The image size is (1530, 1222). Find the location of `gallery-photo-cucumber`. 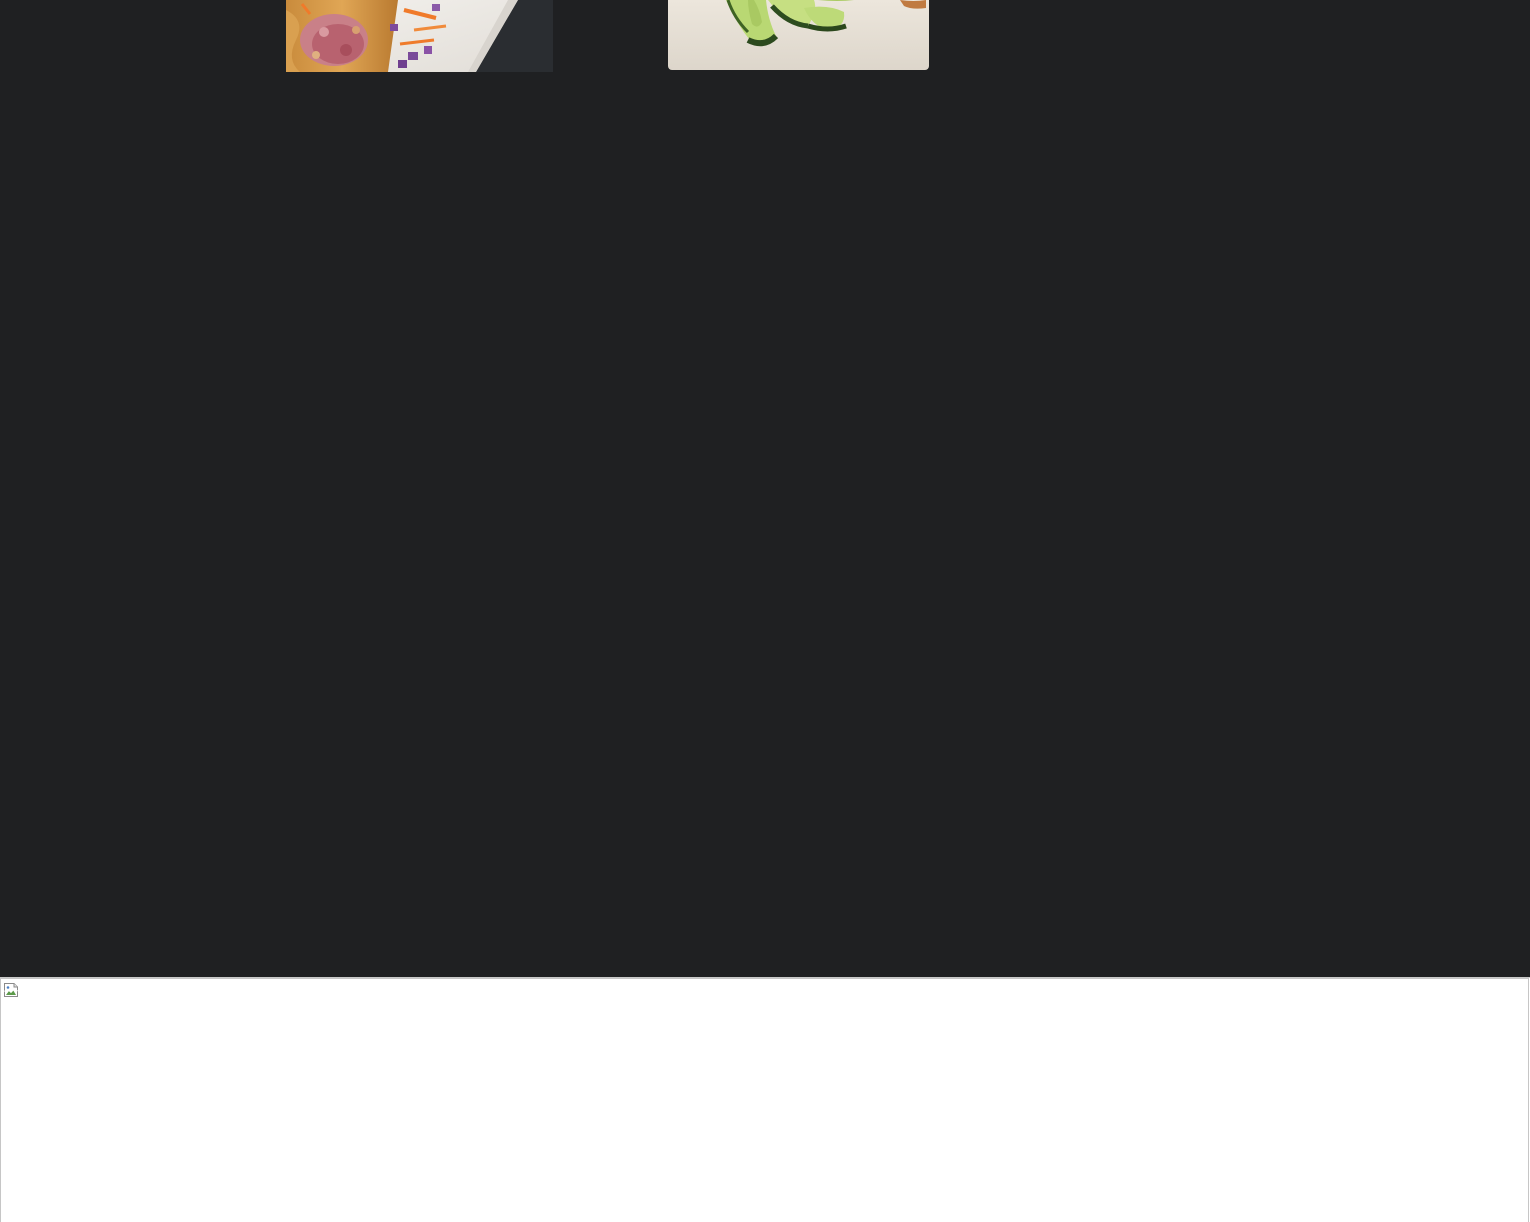

gallery-photo-cucumber is located at coordinates (798, 35).